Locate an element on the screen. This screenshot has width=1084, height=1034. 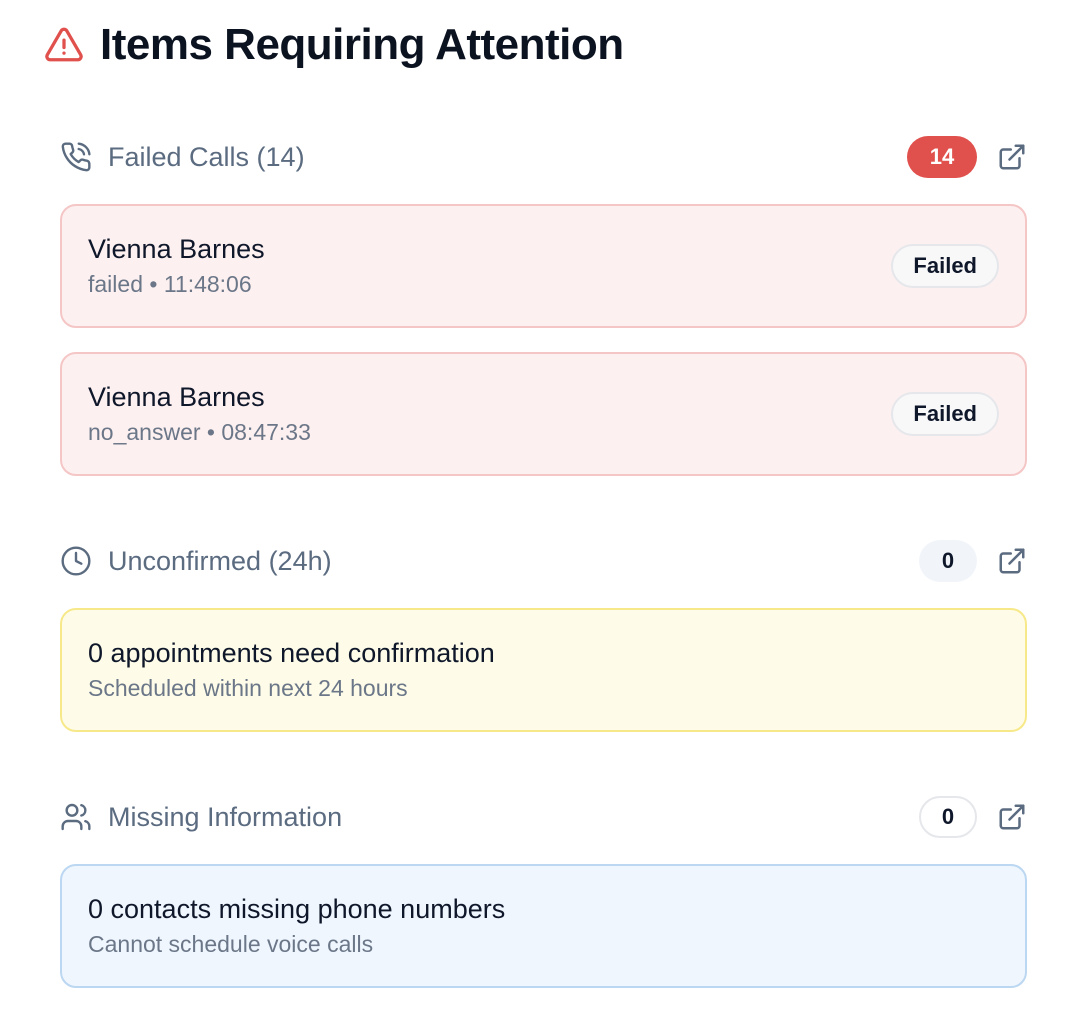
call-meta: no_answer • 08:47:33 is located at coordinates (199, 432).